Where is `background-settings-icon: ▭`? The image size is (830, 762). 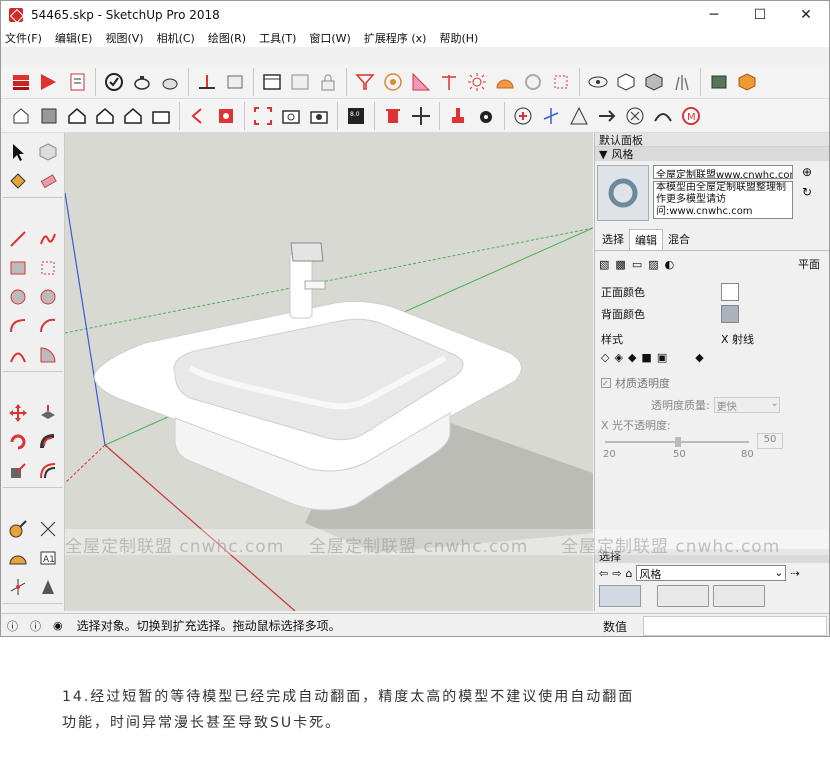
background-settings-icon: ▭ is located at coordinates (637, 264).